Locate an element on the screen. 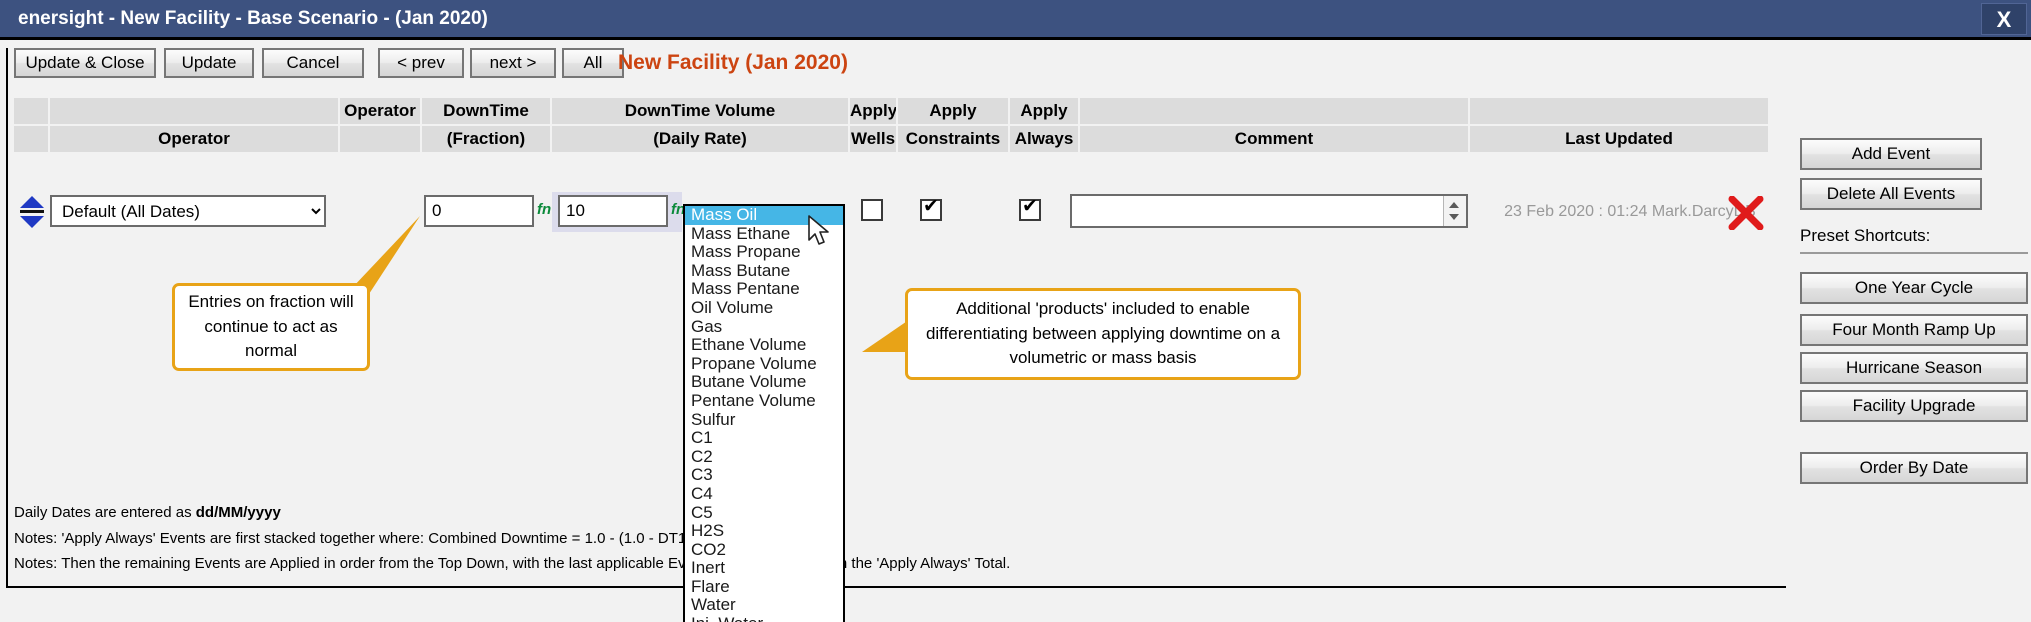 Image resolution: width=2031 pixels, height=622 pixels. header-apply-wells-top: Apply is located at coordinates (873, 111).